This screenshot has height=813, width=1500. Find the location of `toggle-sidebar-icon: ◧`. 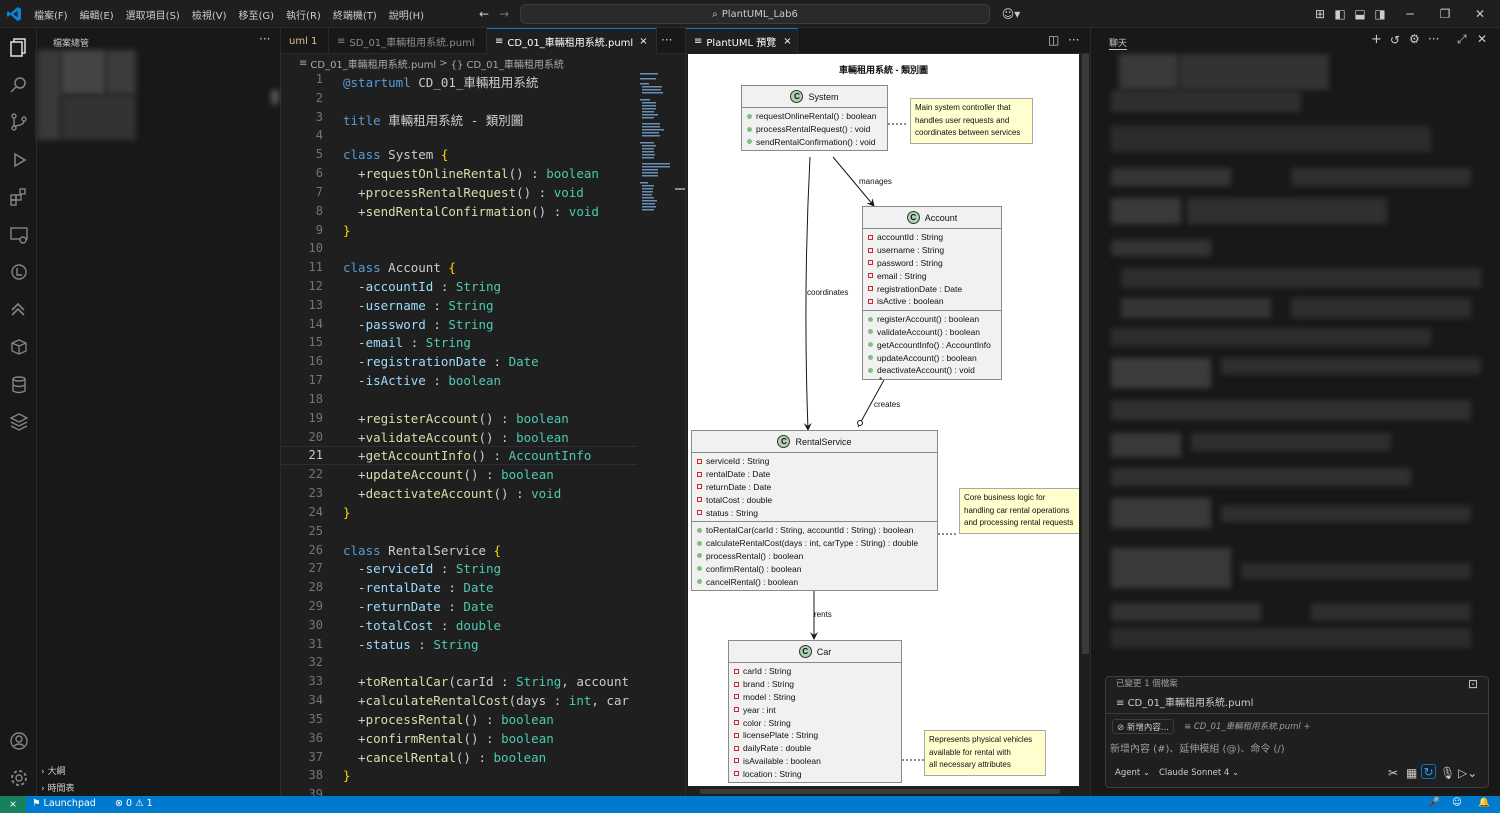

toggle-sidebar-icon: ◧ is located at coordinates (1340, 14).